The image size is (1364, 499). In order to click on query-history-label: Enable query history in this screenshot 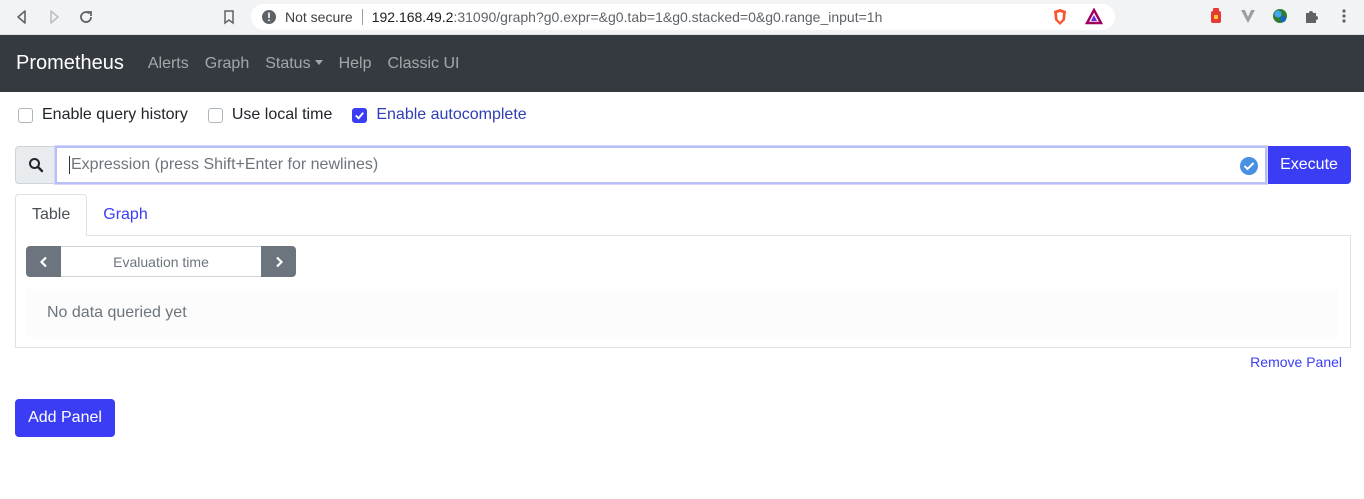, I will do `click(115, 114)`.